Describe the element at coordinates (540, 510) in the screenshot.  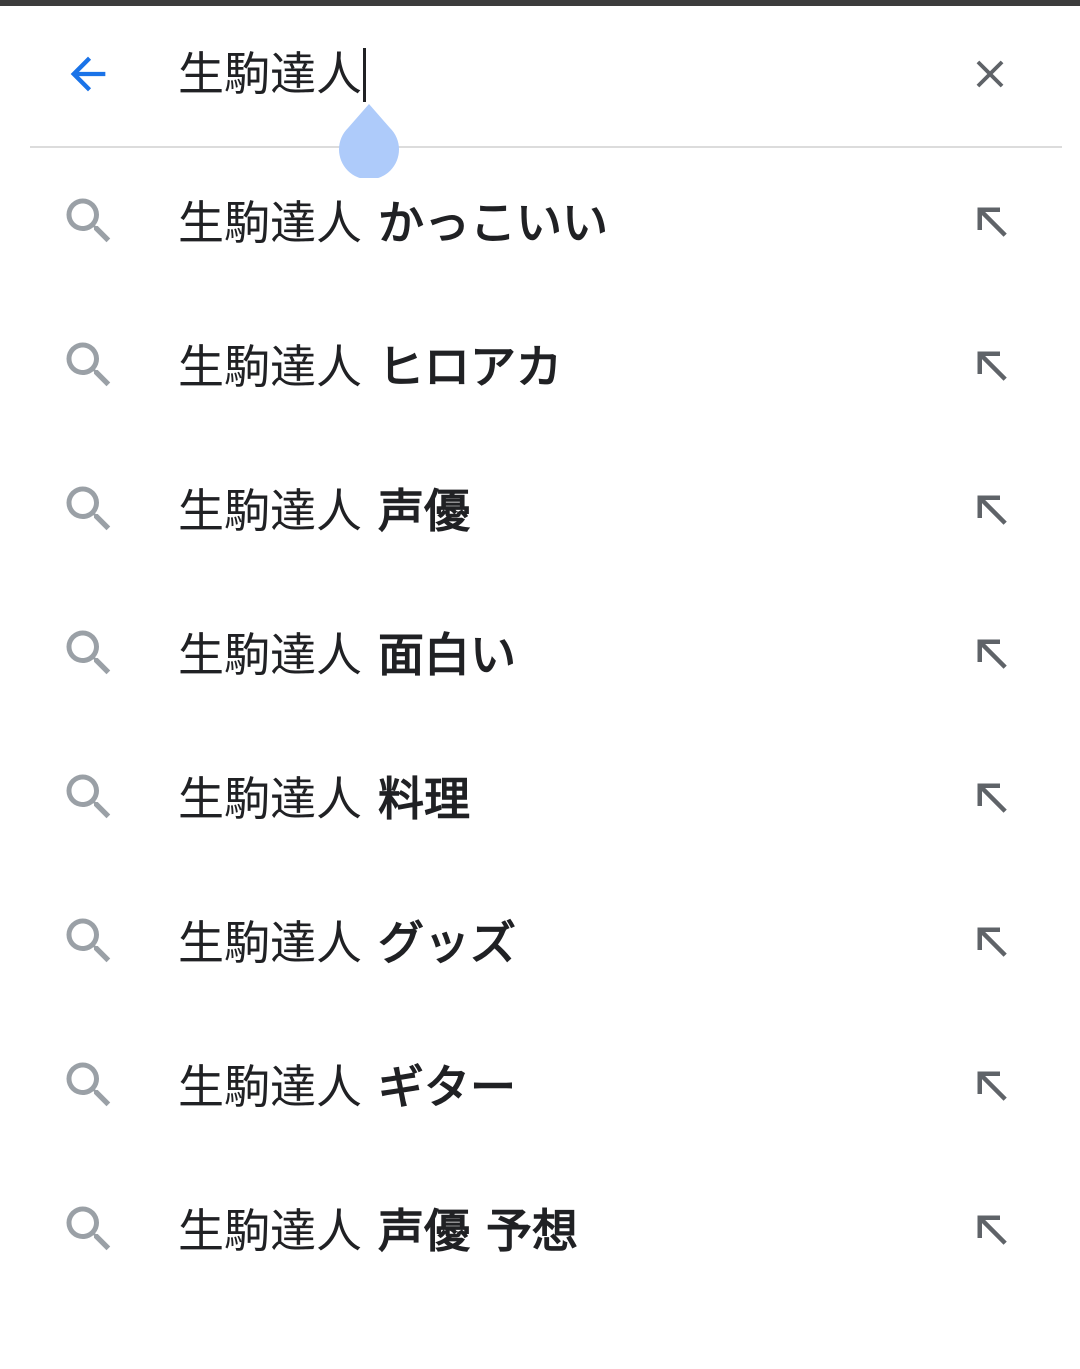
I see `suggestion-item-3: 生駒達人 声優` at that location.